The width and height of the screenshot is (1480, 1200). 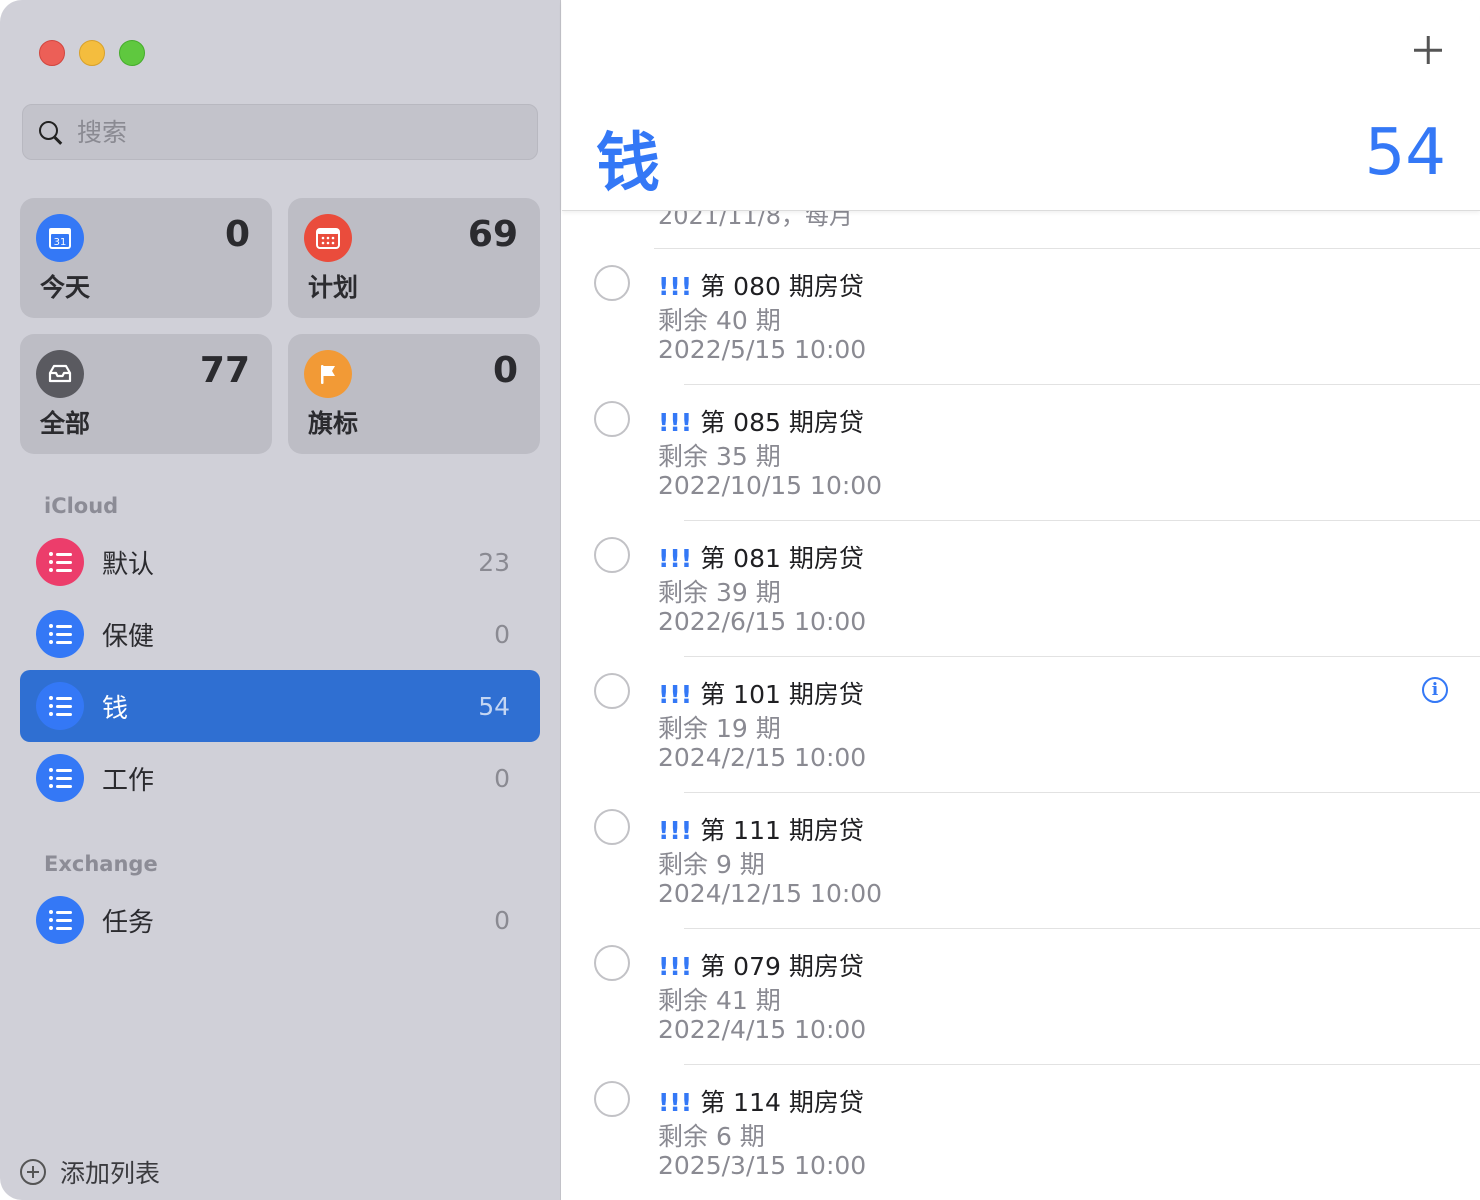 I want to click on calendar-scheduled-icon, so click(x=328, y=238).